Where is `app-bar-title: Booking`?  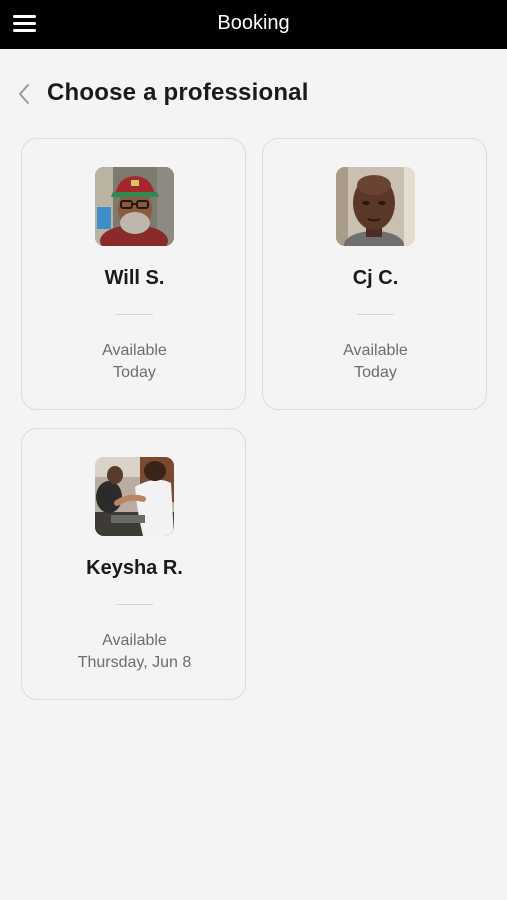
app-bar-title: Booking is located at coordinates (253, 23).